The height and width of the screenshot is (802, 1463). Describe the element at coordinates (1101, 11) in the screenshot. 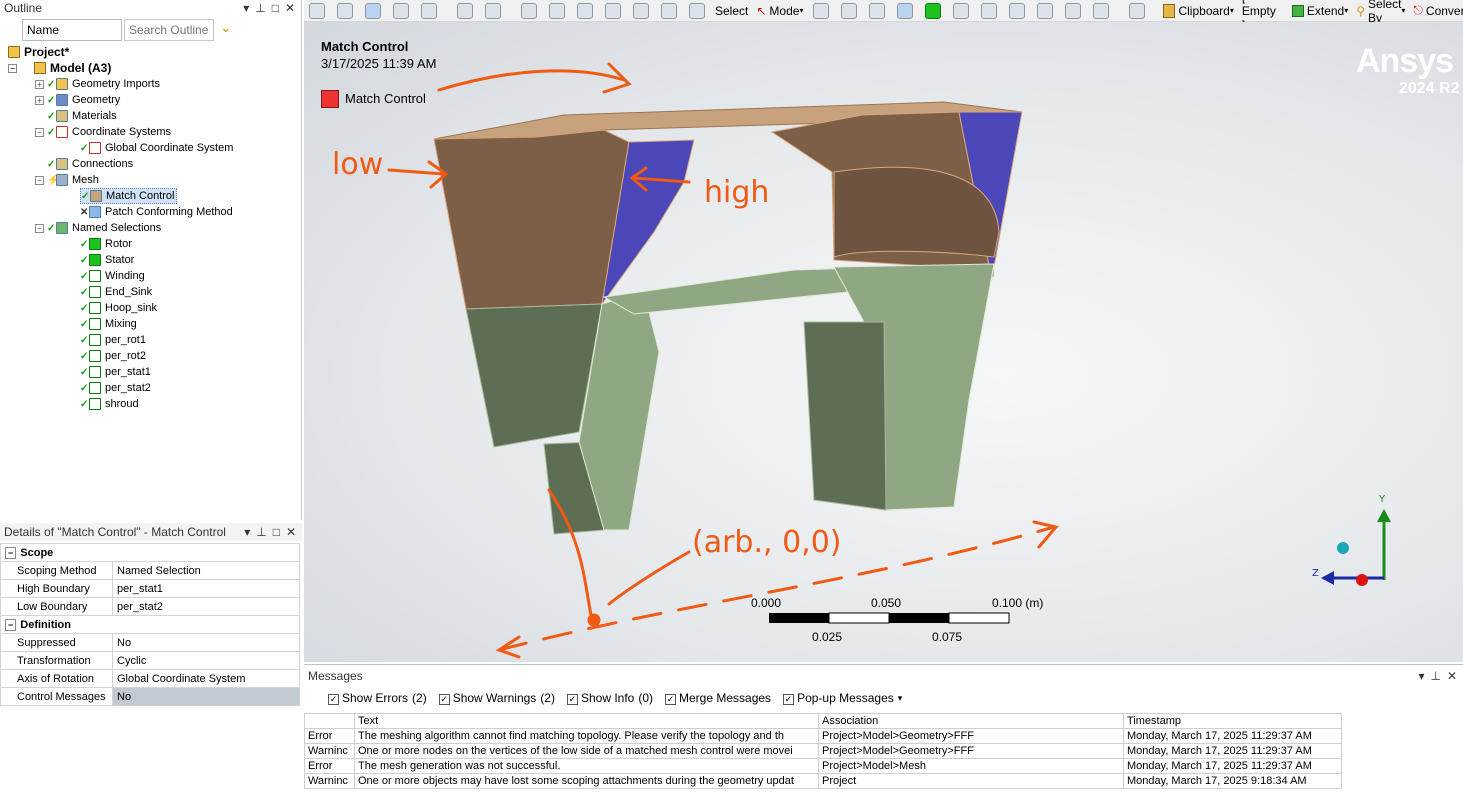

I see `text-icon` at that location.